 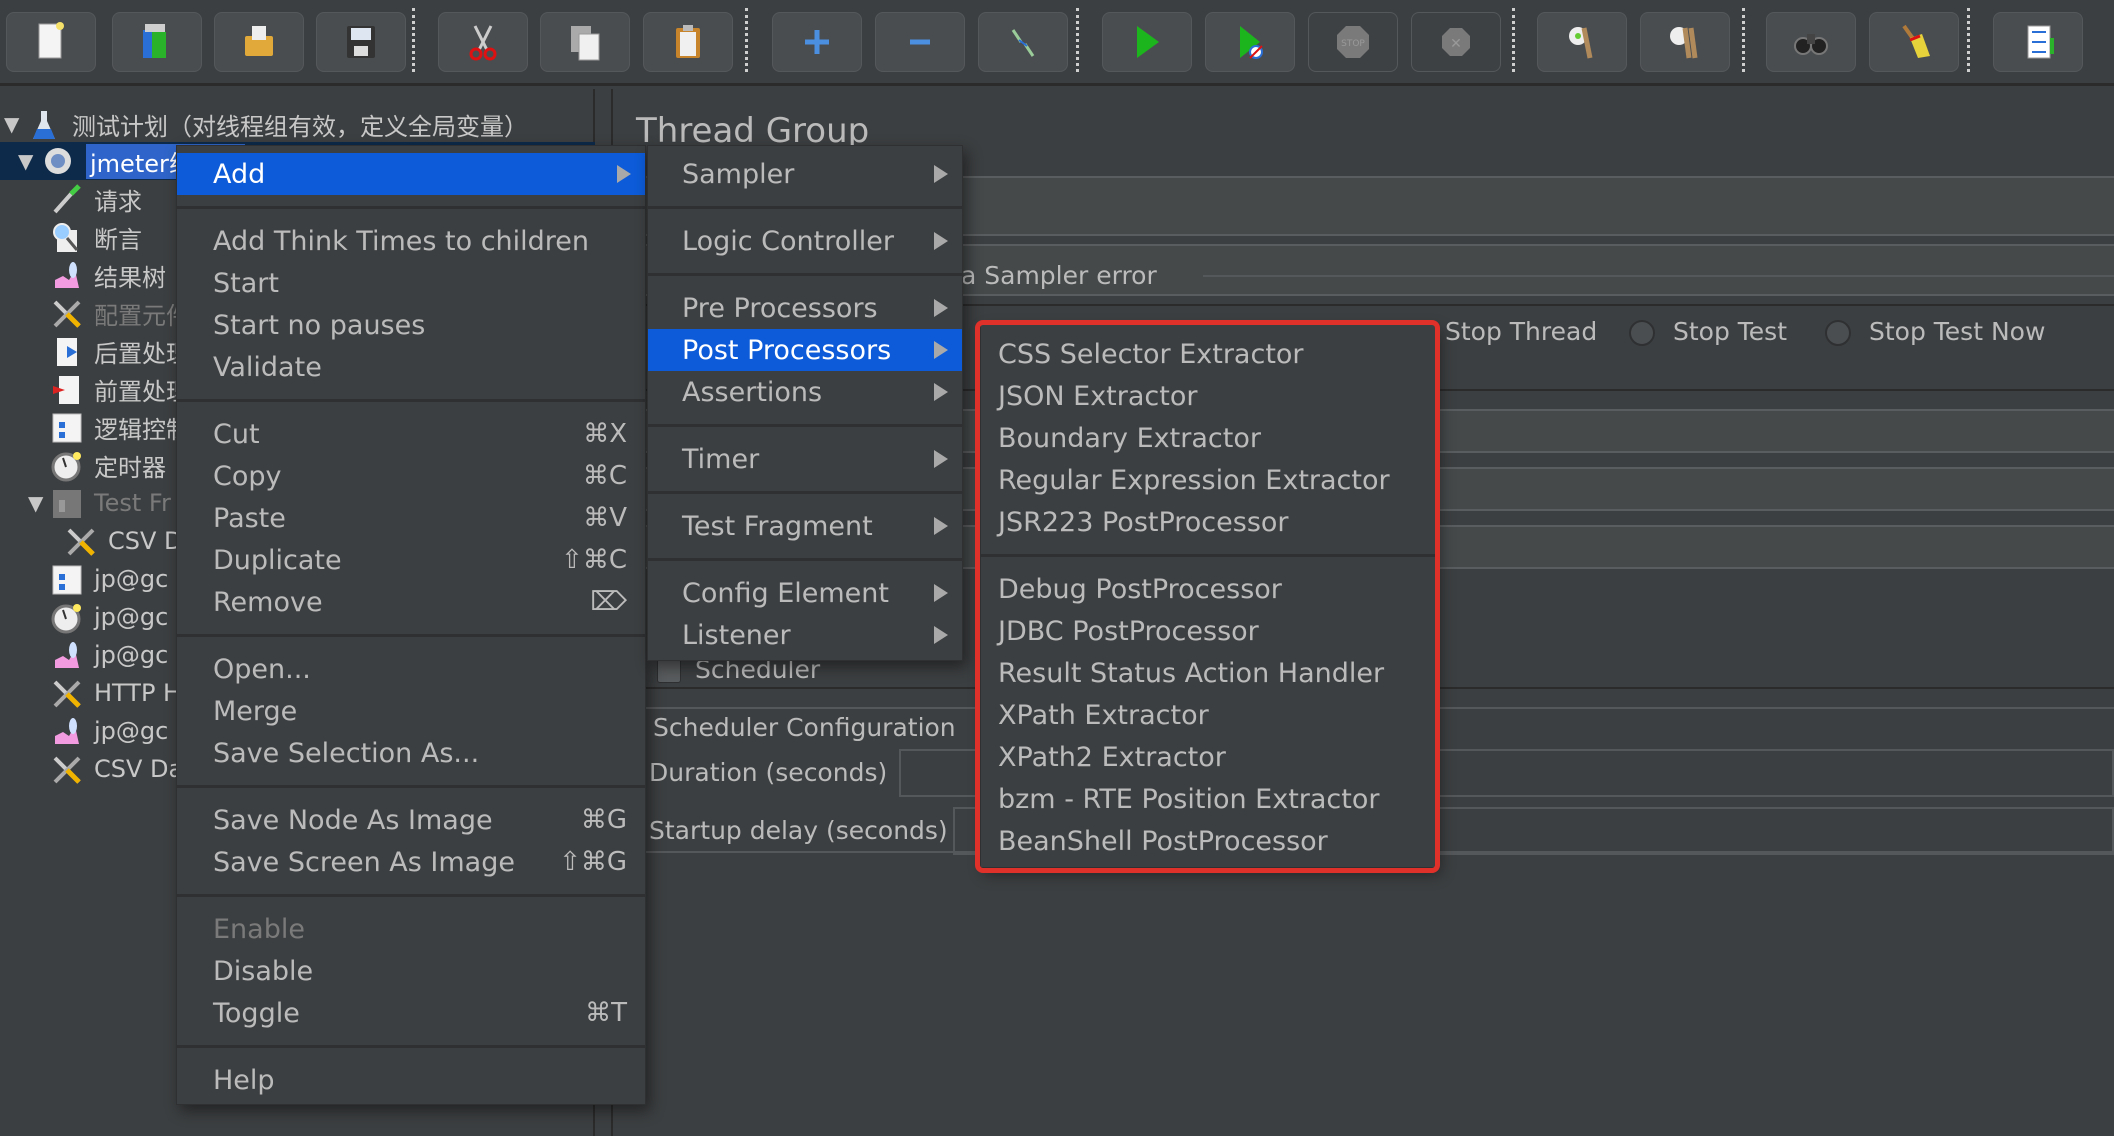 I want to click on tree-item-label: 测试计划（对线程组有效，定义全局变量）, so click(x=300, y=126).